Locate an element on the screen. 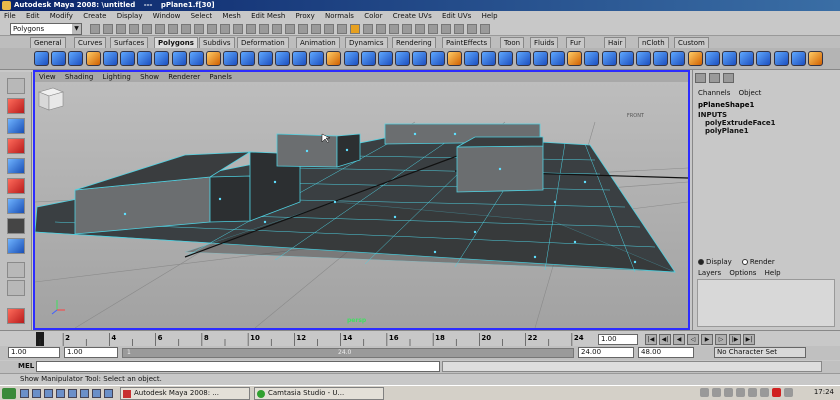  input-output-icon is located at coordinates (420, 29).